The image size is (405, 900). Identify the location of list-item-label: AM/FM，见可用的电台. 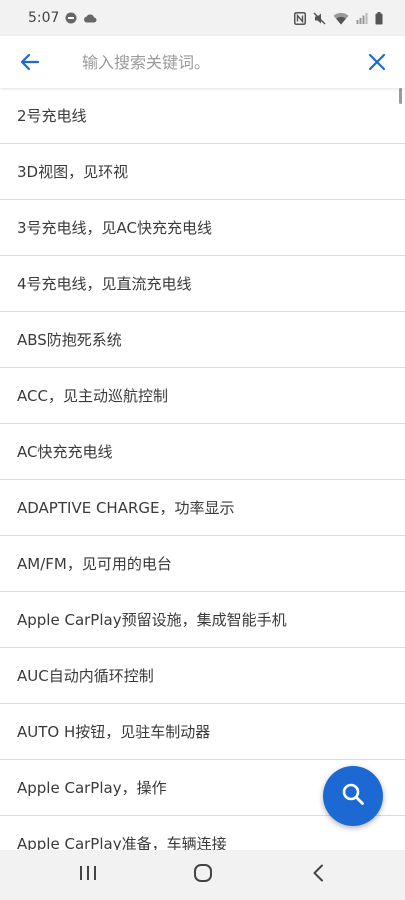
(94, 564).